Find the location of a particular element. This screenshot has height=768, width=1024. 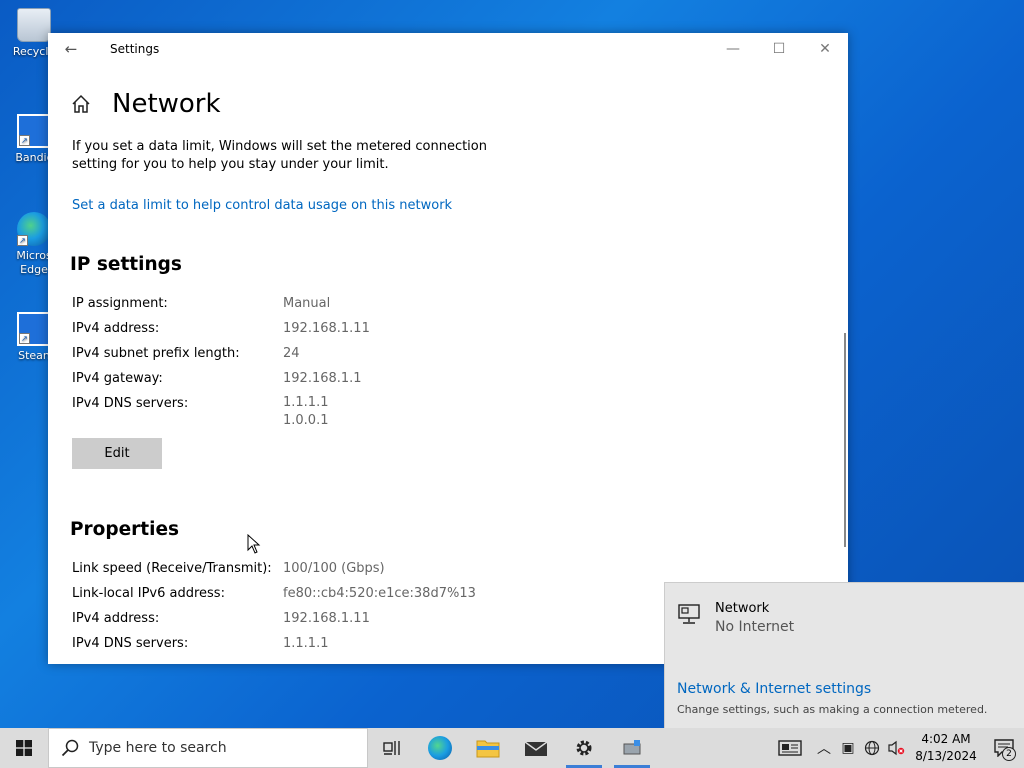

task-view-button is located at coordinates (392, 748).